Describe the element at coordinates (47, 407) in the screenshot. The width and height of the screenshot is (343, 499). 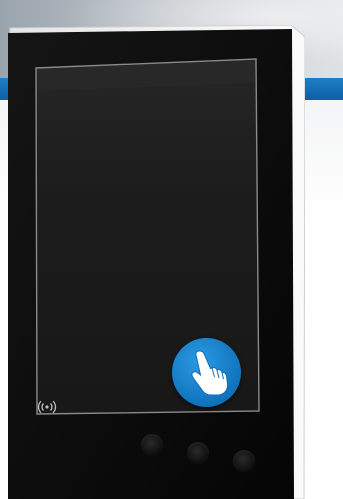
I see `nfc-icon` at that location.